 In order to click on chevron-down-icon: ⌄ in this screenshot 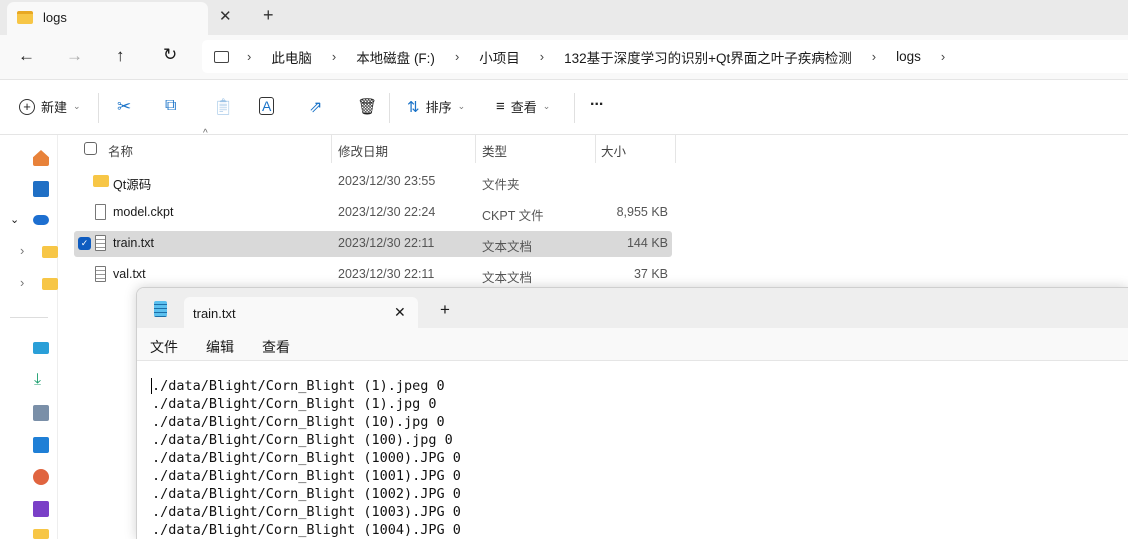, I will do `click(14, 219)`.